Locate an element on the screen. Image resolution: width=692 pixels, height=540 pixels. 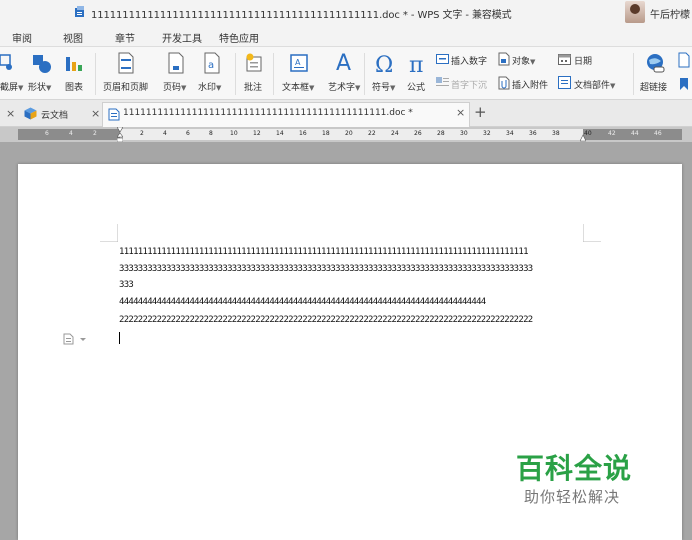
user-avatar is located at coordinates (635, 12).